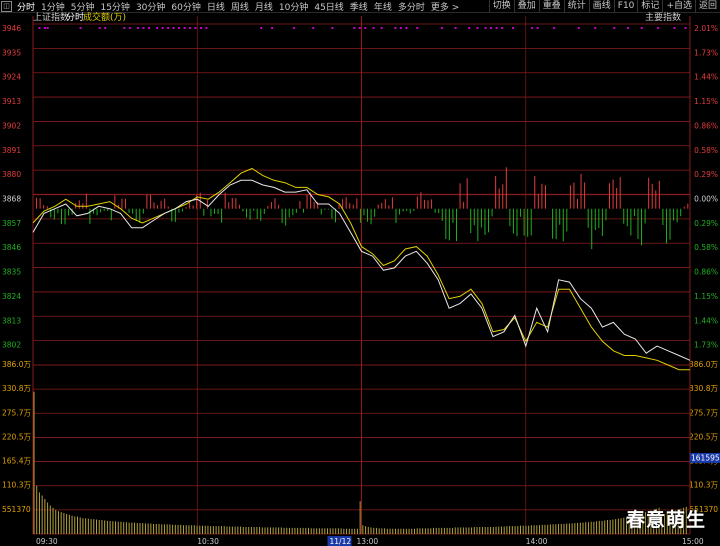 The width and height of the screenshot is (720, 546). What do you see at coordinates (11, 247) in the screenshot?
I see `price-tick-label: 3846` at bounding box center [11, 247].